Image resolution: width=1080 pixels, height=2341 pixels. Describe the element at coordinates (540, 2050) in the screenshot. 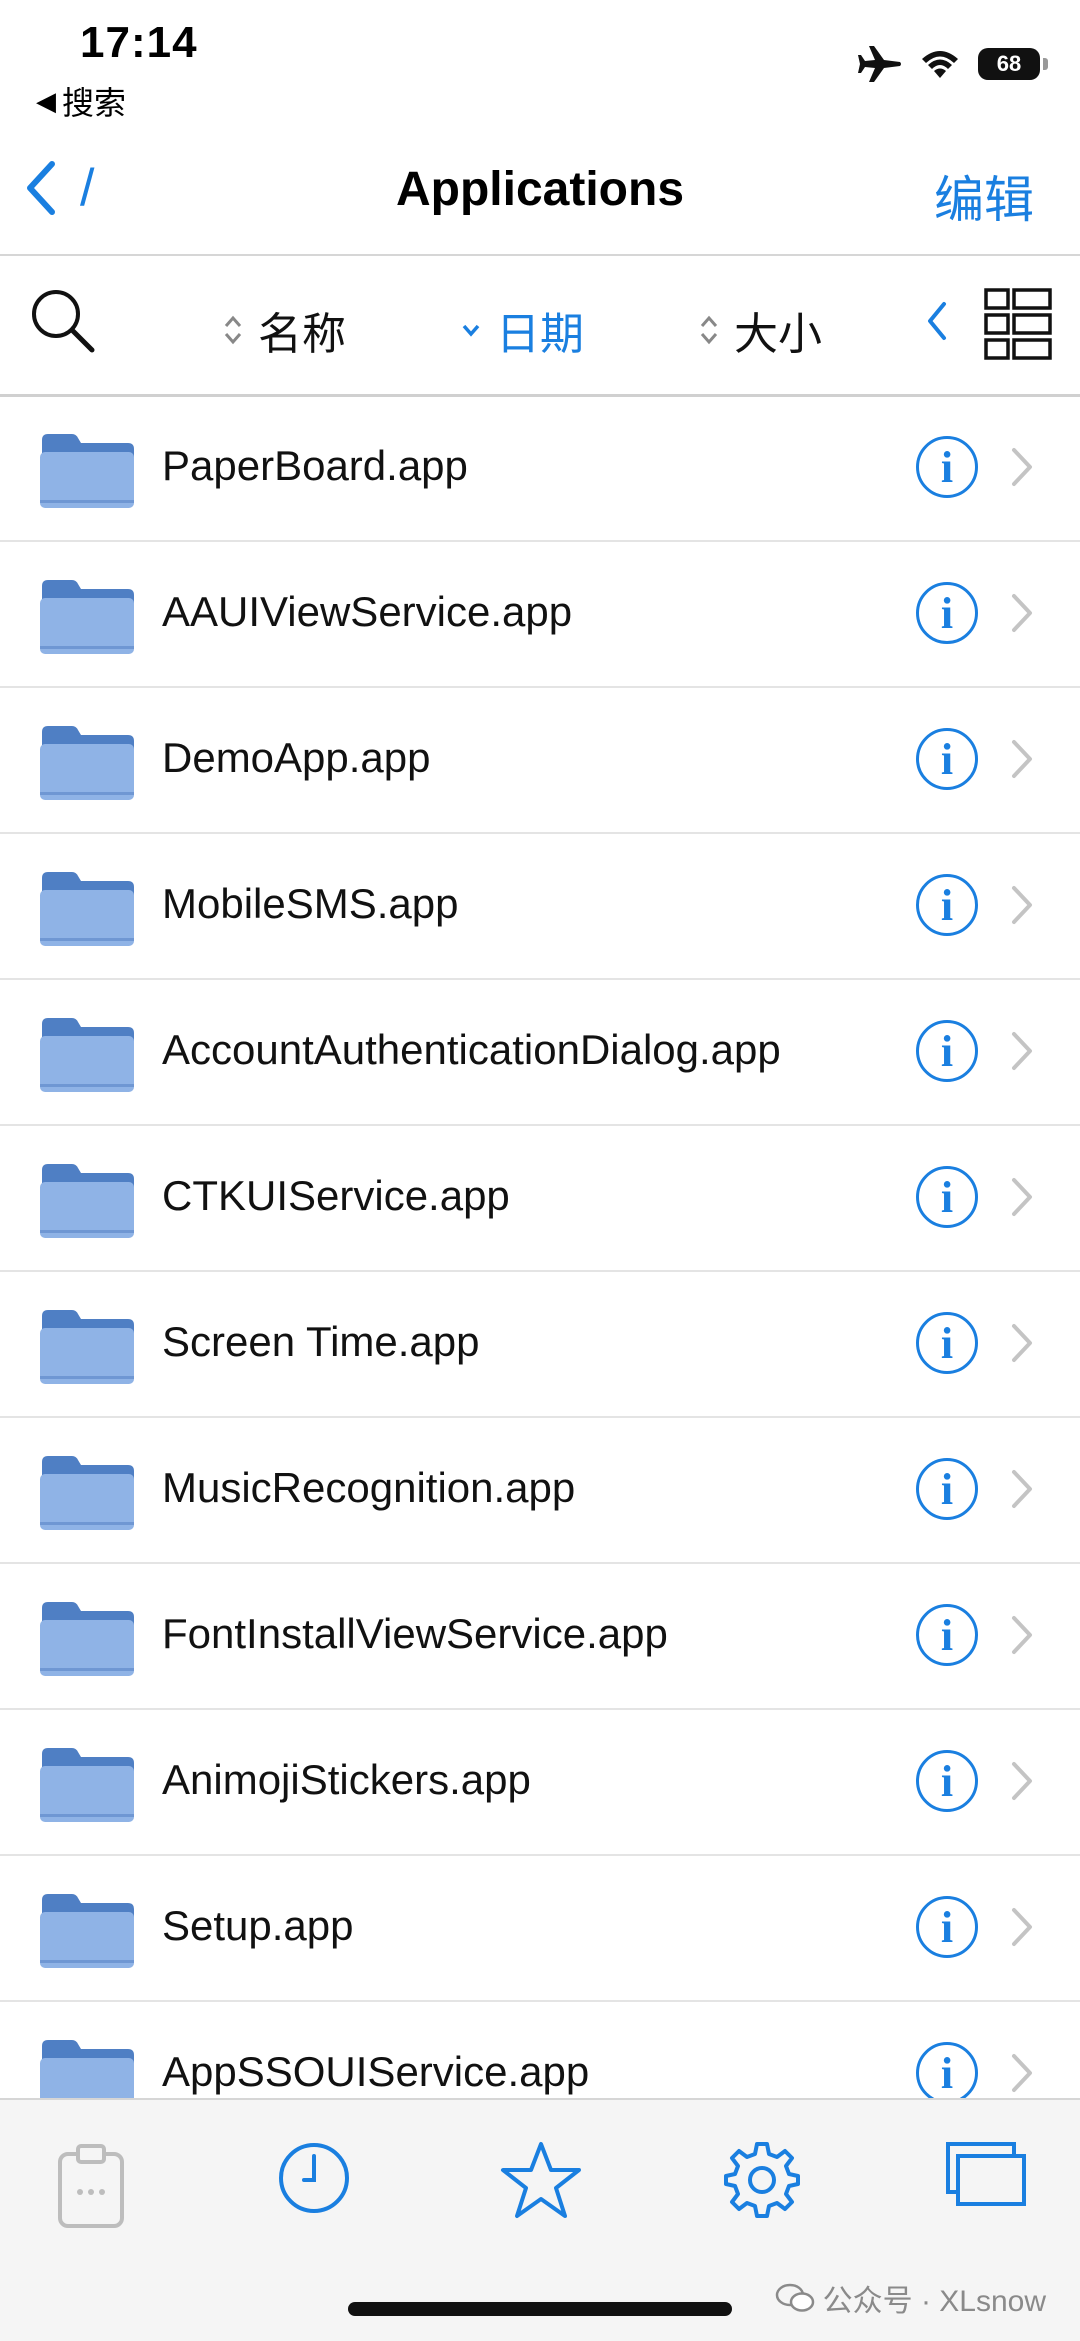

I see `file-row: AppSSOUIService.app i` at that location.